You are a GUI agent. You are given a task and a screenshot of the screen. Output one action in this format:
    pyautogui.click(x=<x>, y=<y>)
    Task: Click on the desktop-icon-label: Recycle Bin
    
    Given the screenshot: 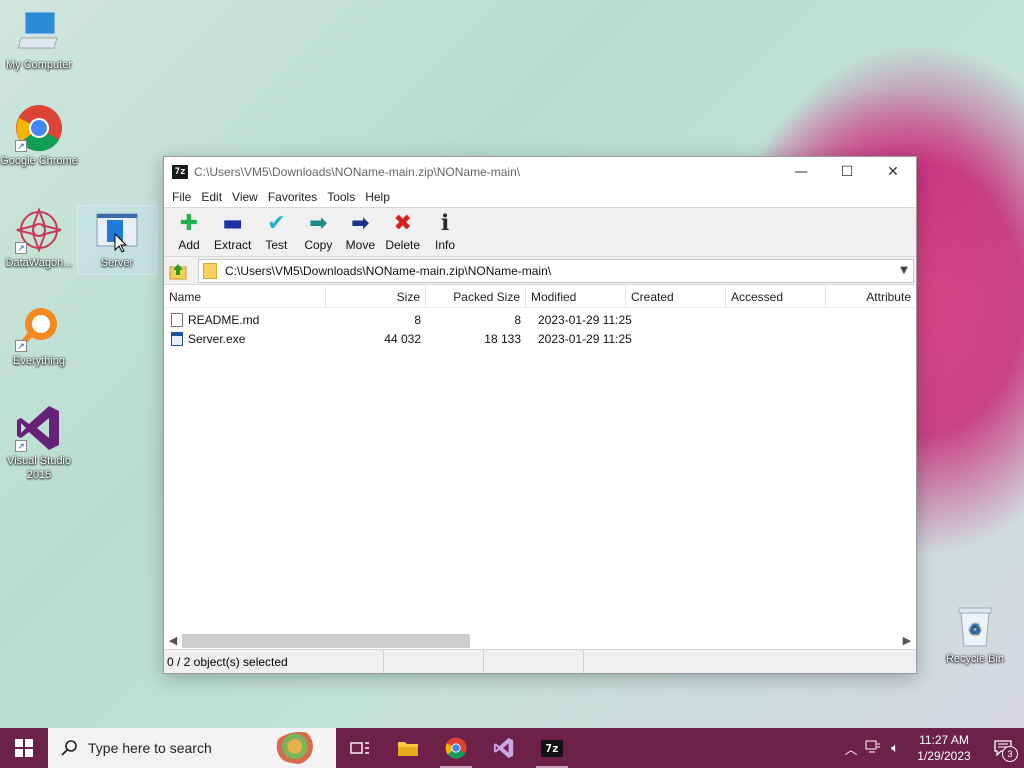 What is the action you would take?
    pyautogui.click(x=975, y=659)
    